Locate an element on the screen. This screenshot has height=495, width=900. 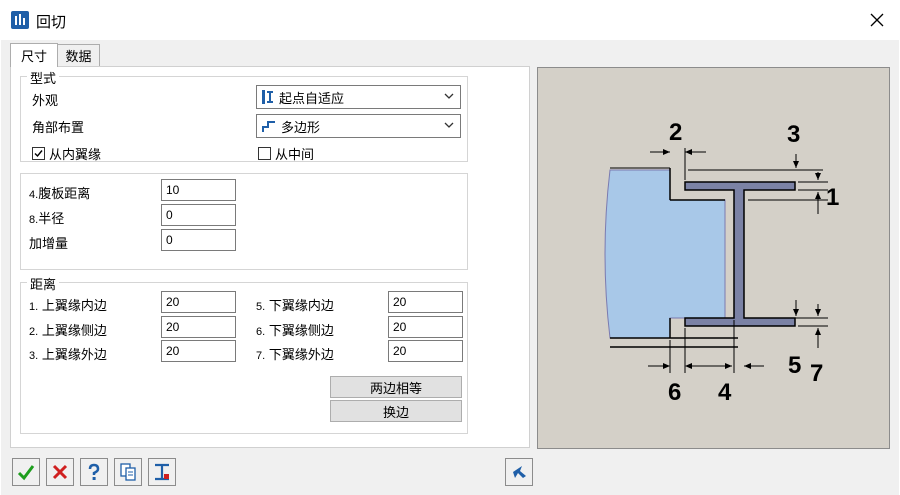
dim-label-7: 7 is located at coordinates (816, 373).